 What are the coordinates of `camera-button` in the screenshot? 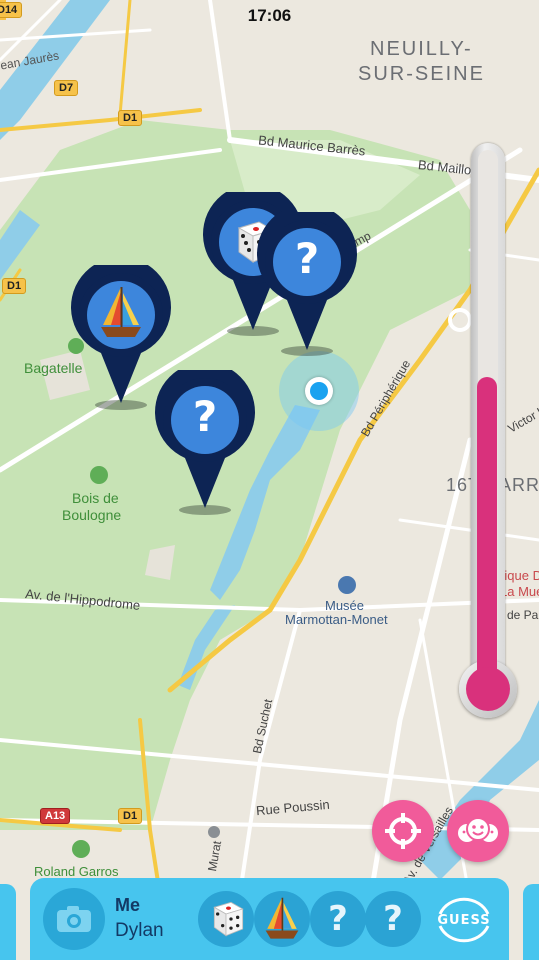 It's located at (74, 919).